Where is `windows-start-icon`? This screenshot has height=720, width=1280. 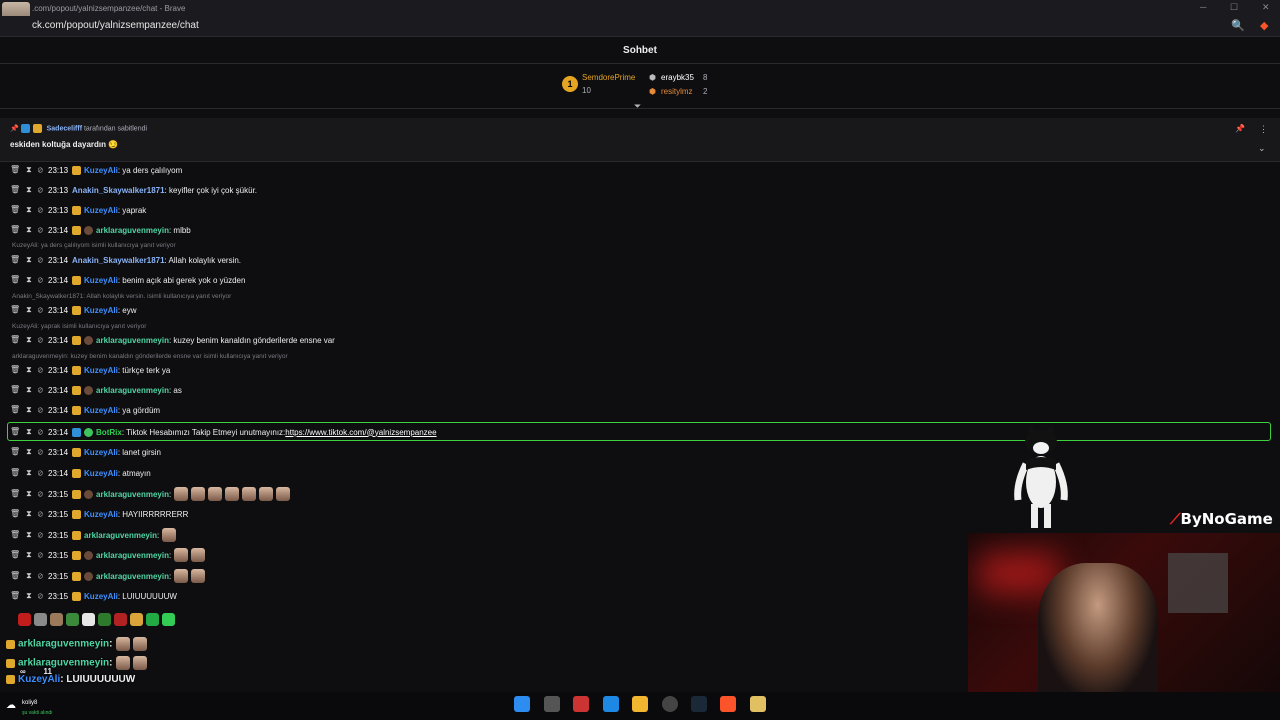 windows-start-icon is located at coordinates (522, 704).